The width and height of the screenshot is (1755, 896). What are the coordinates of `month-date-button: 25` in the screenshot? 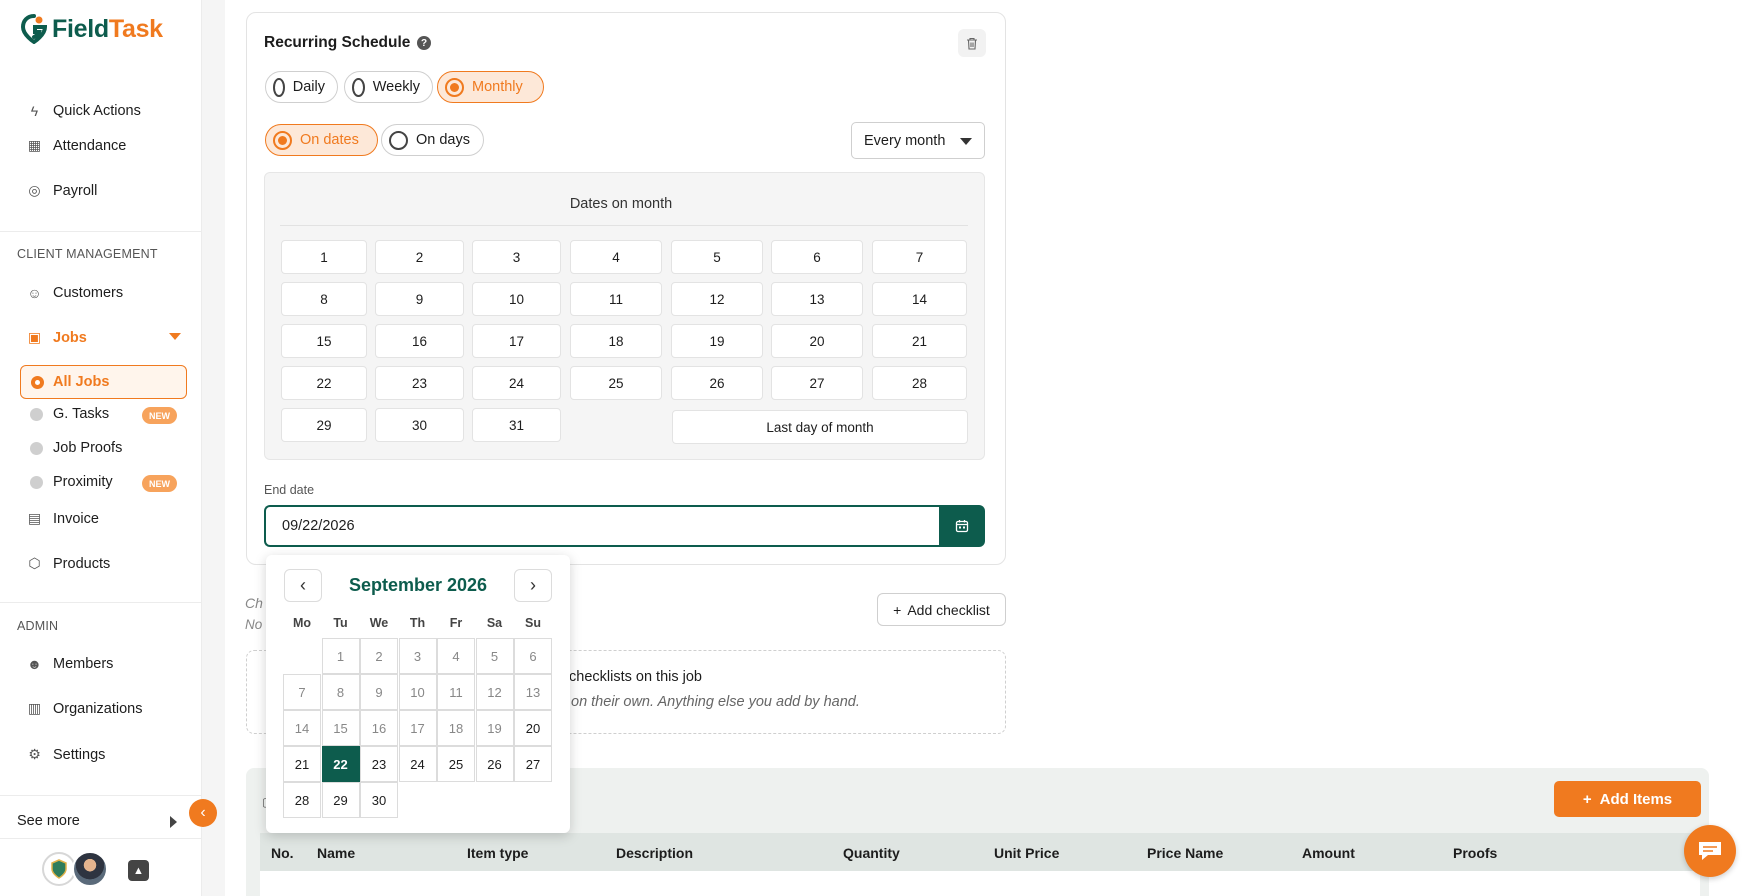 It's located at (616, 383).